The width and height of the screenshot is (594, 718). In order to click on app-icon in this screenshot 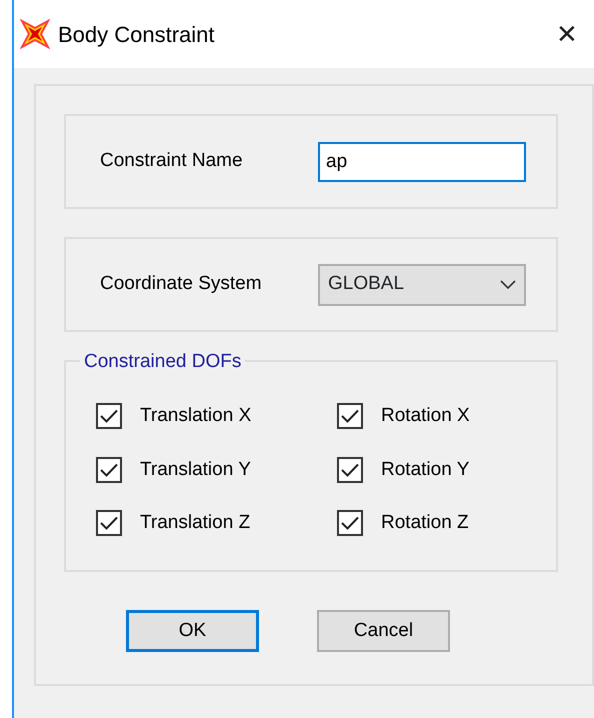, I will do `click(35, 34)`.